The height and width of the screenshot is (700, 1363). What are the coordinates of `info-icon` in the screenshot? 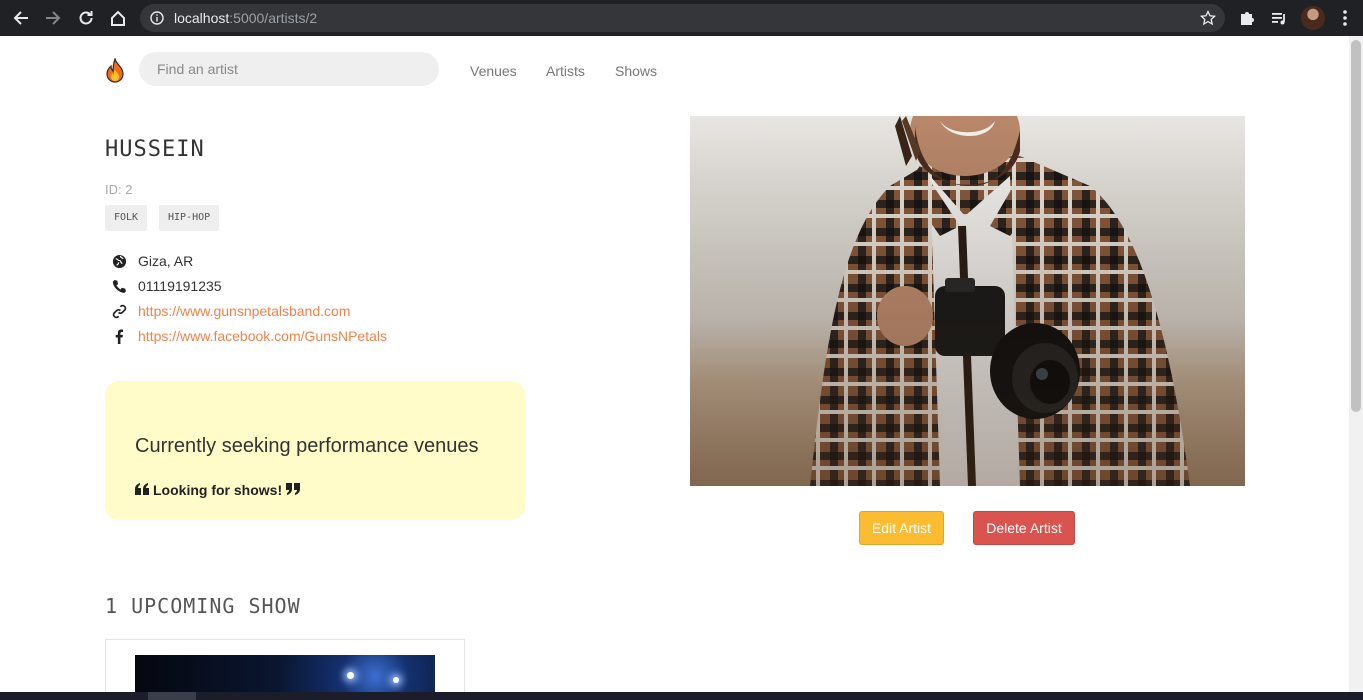 It's located at (157, 20).